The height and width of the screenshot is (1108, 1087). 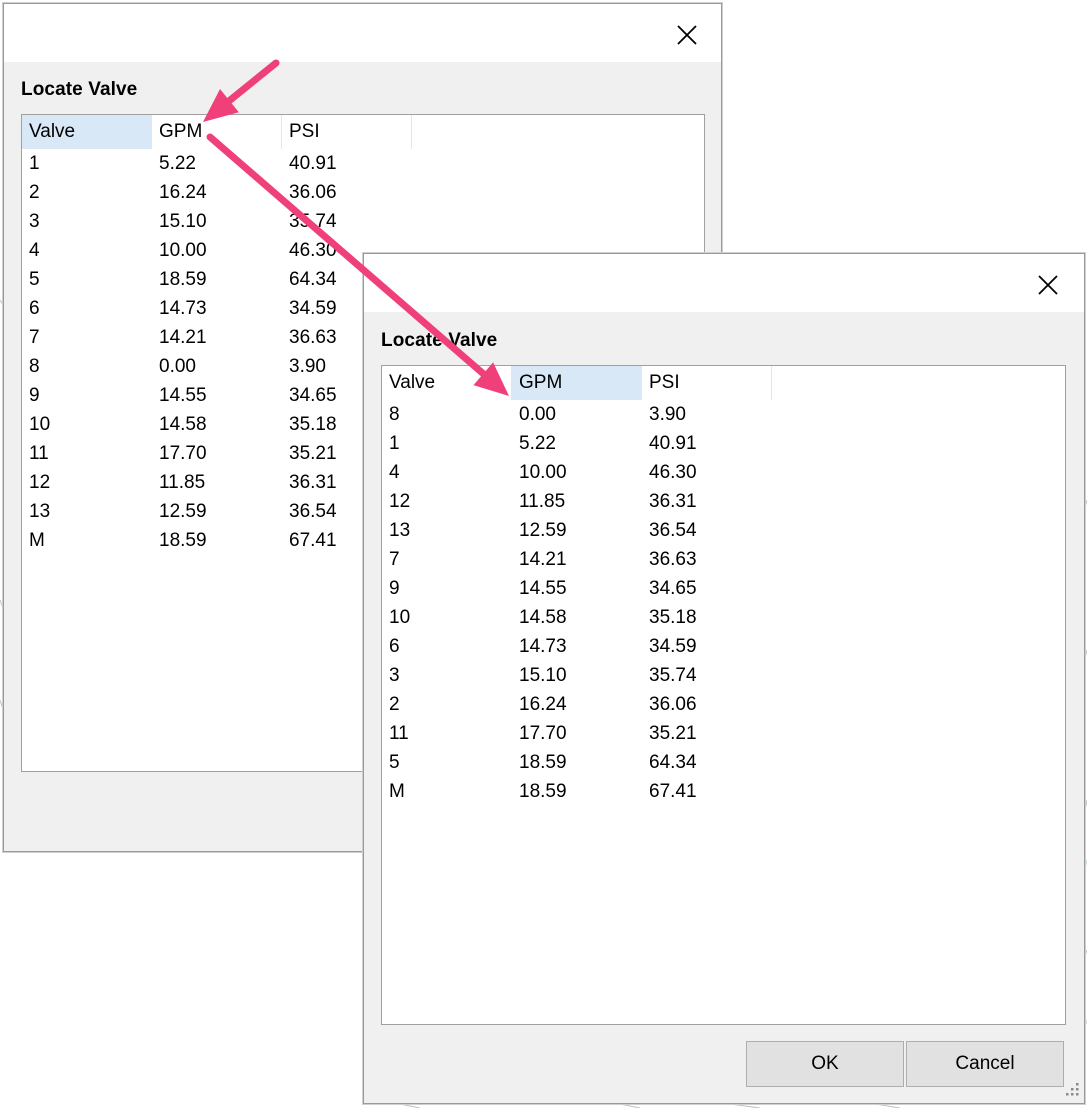 What do you see at coordinates (723, 559) in the screenshot?
I see `list-item: 7 14.21 36.63` at bounding box center [723, 559].